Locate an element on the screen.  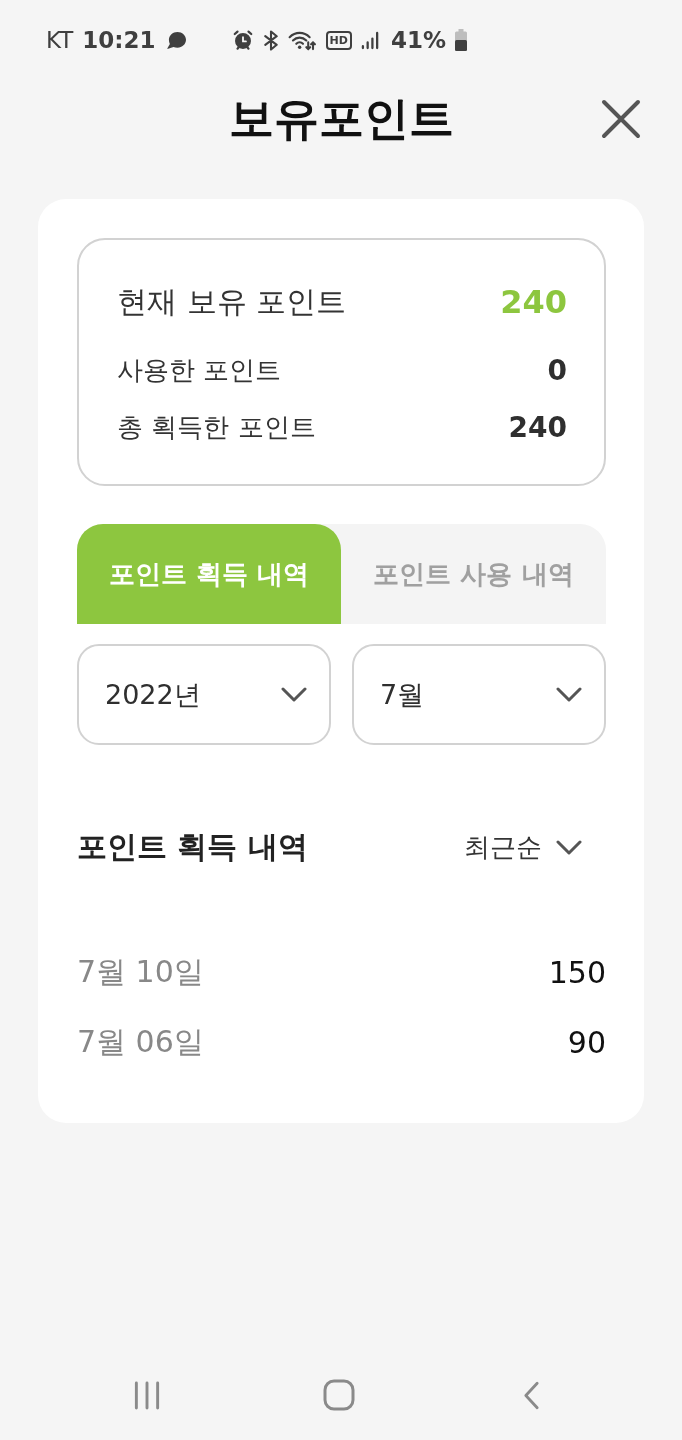
points-text: 90 is located at coordinates (586, 1042).